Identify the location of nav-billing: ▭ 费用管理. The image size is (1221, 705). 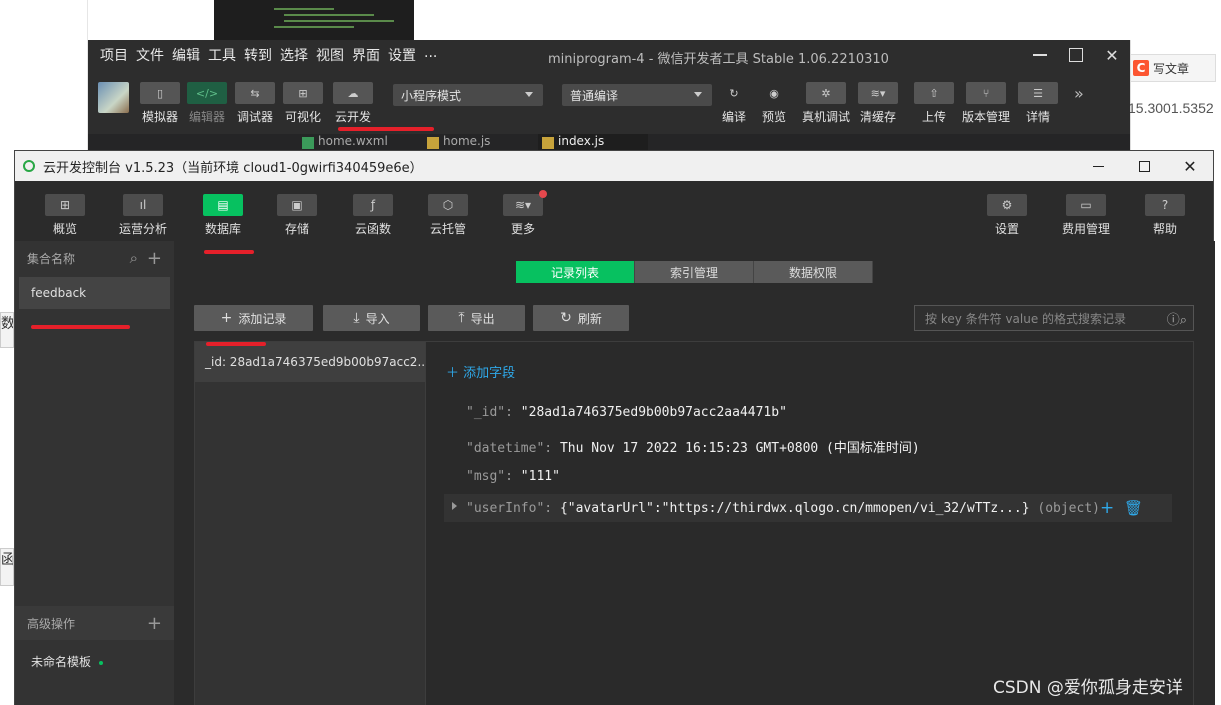
(1086, 215).